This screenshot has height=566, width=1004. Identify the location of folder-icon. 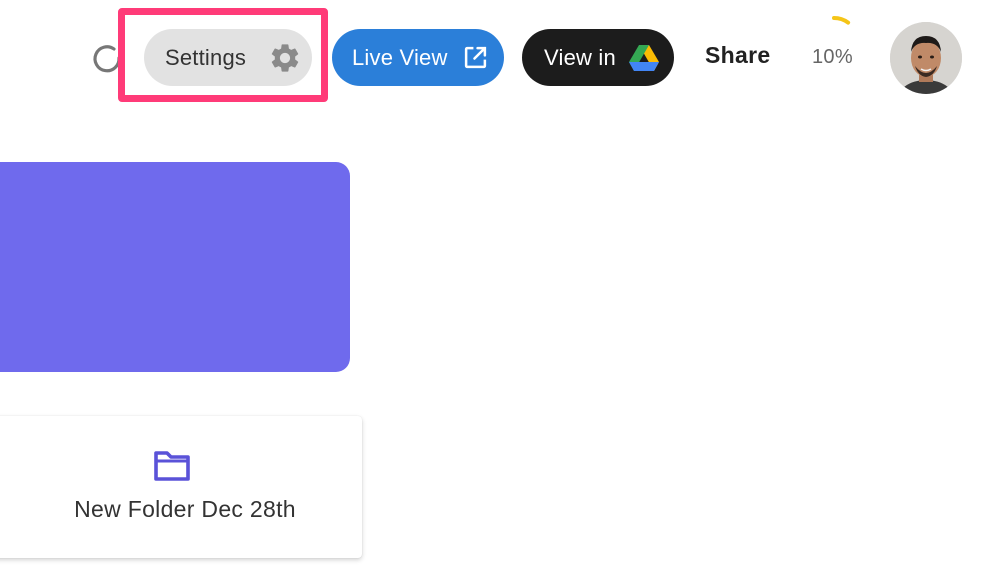
(172, 466).